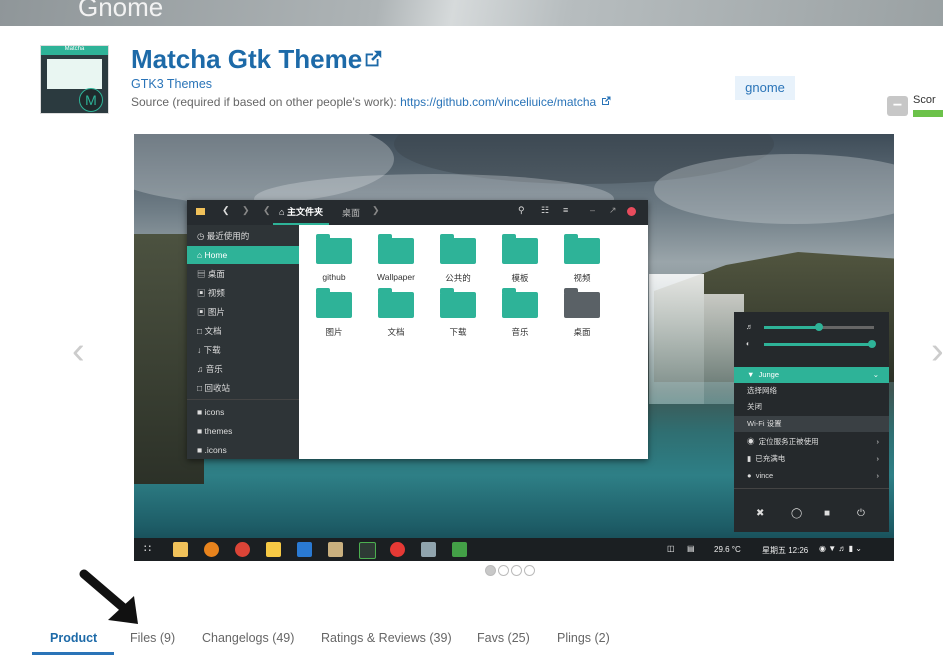  Describe the element at coordinates (727, 549) in the screenshot. I see `weather-temperature: 29.6 °C` at that location.